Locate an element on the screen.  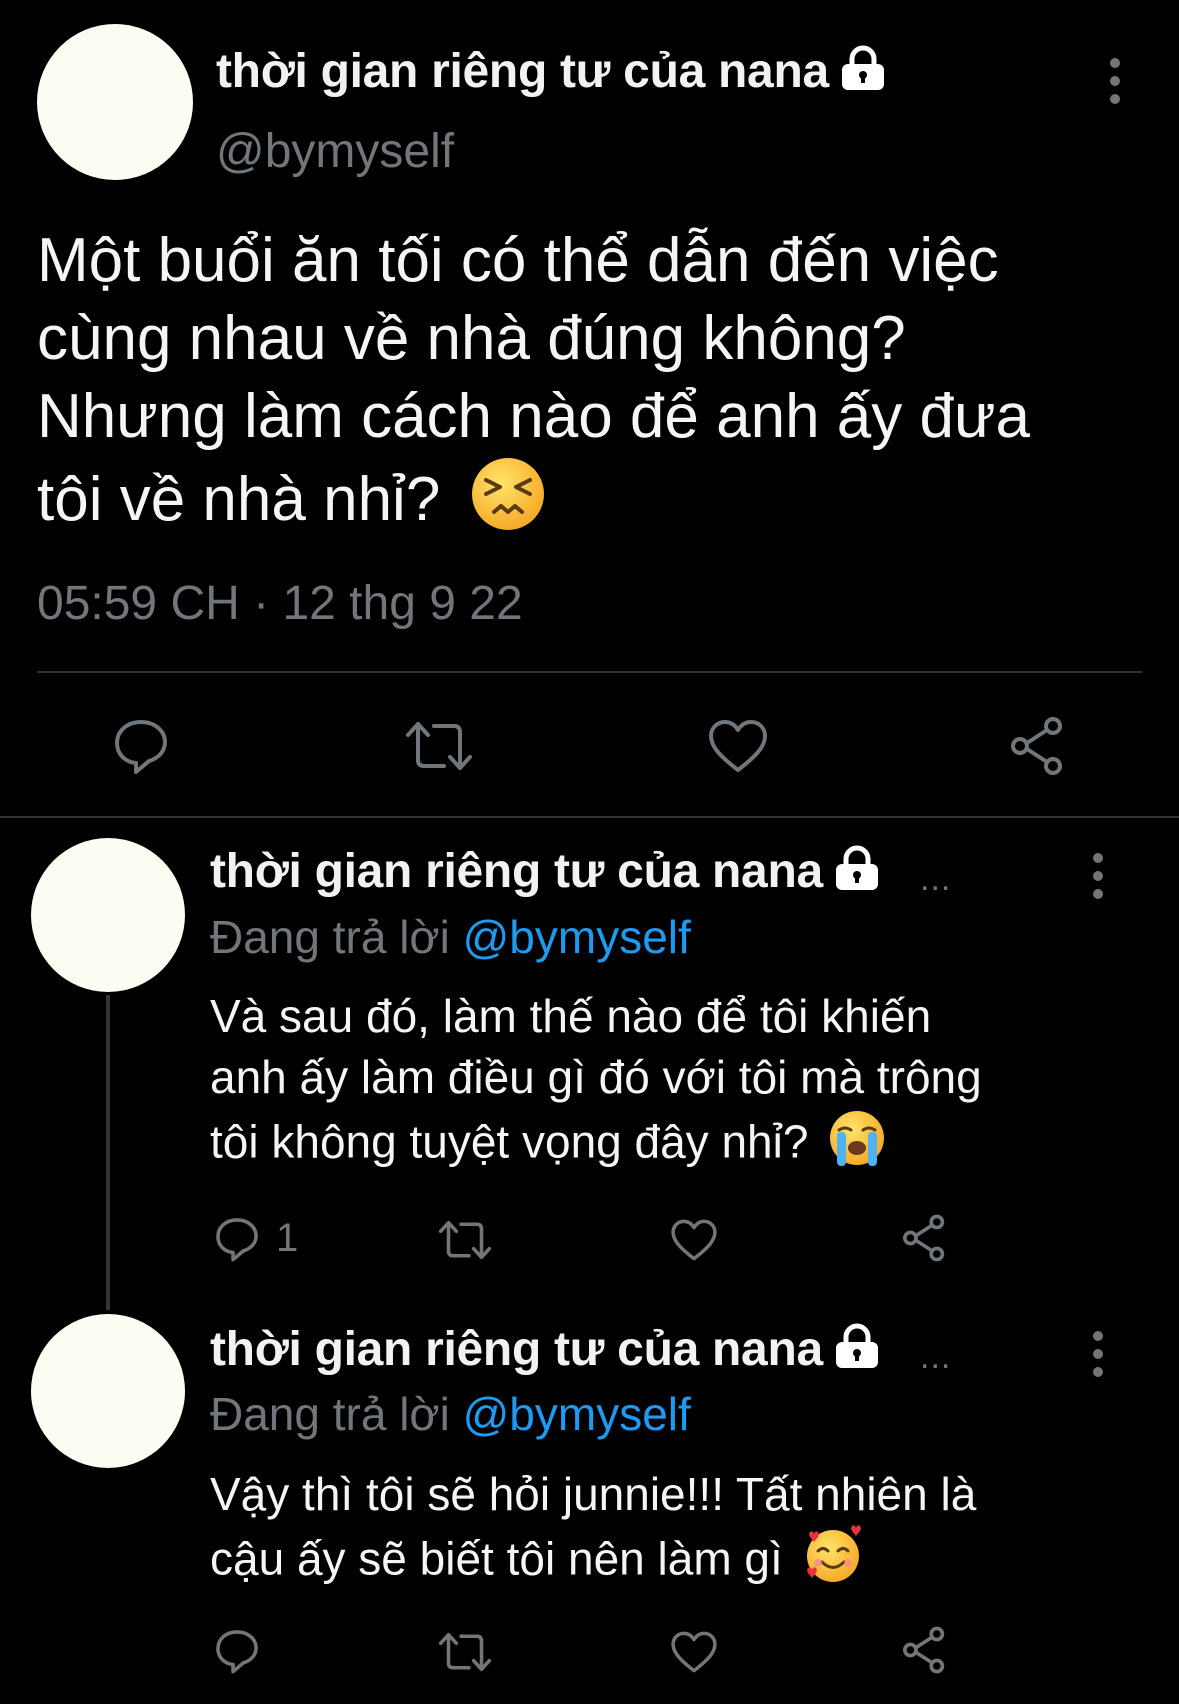
tweet-text-line: anh ấy làm điều gì đó với tôi mà trông is located at coordinates (596, 1077).